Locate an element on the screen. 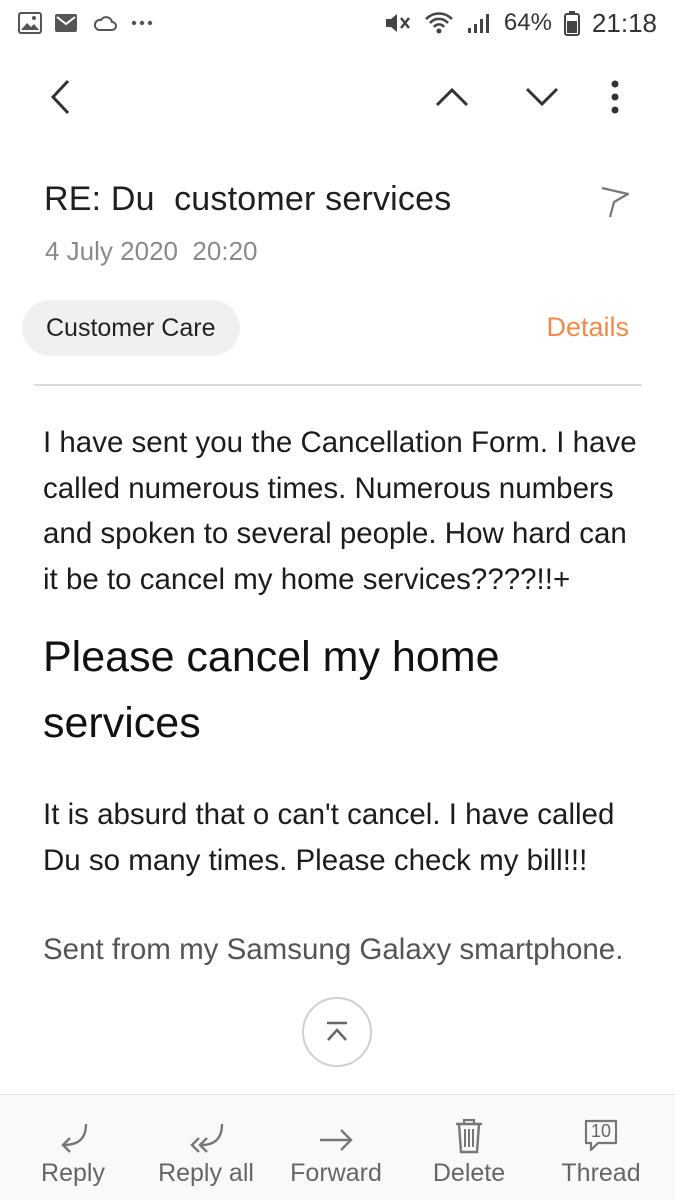  more-options-icon is located at coordinates (615, 97).